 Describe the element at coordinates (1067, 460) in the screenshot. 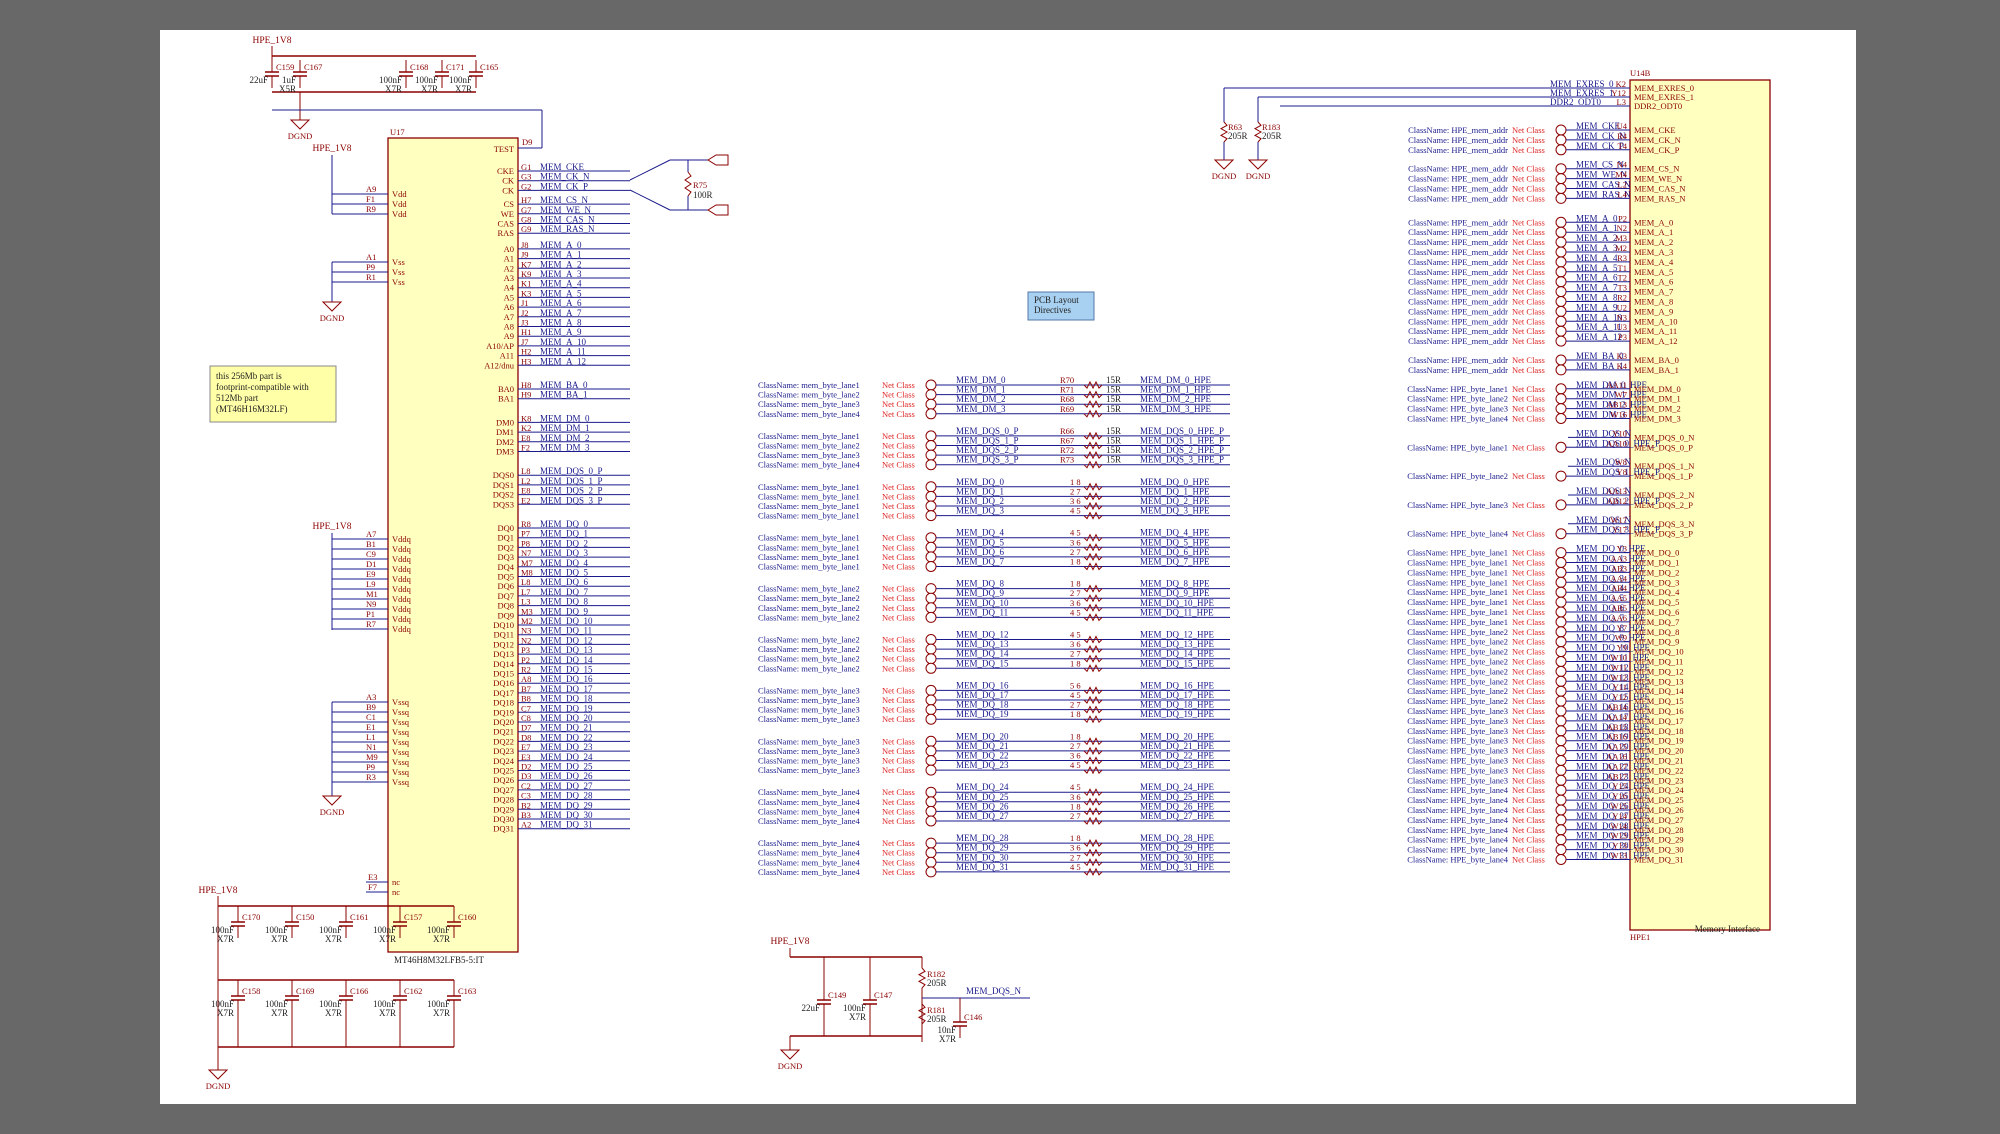

I see `mid-res-ref: R73` at that location.